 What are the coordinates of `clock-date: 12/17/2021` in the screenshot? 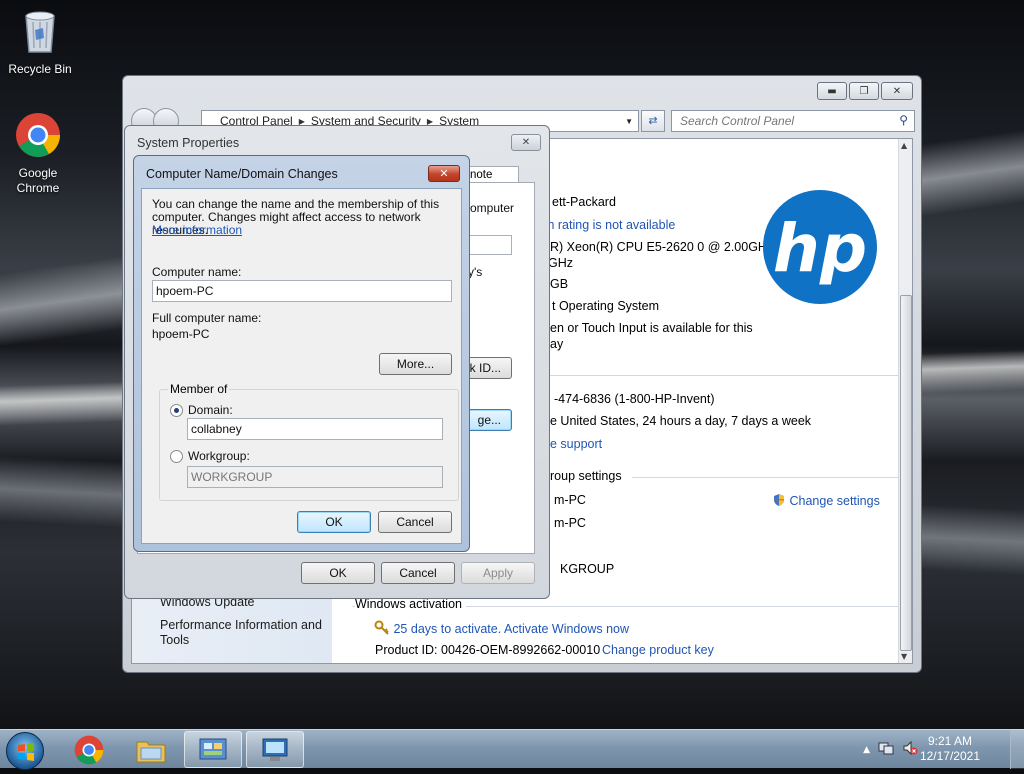 It's located at (949, 756).